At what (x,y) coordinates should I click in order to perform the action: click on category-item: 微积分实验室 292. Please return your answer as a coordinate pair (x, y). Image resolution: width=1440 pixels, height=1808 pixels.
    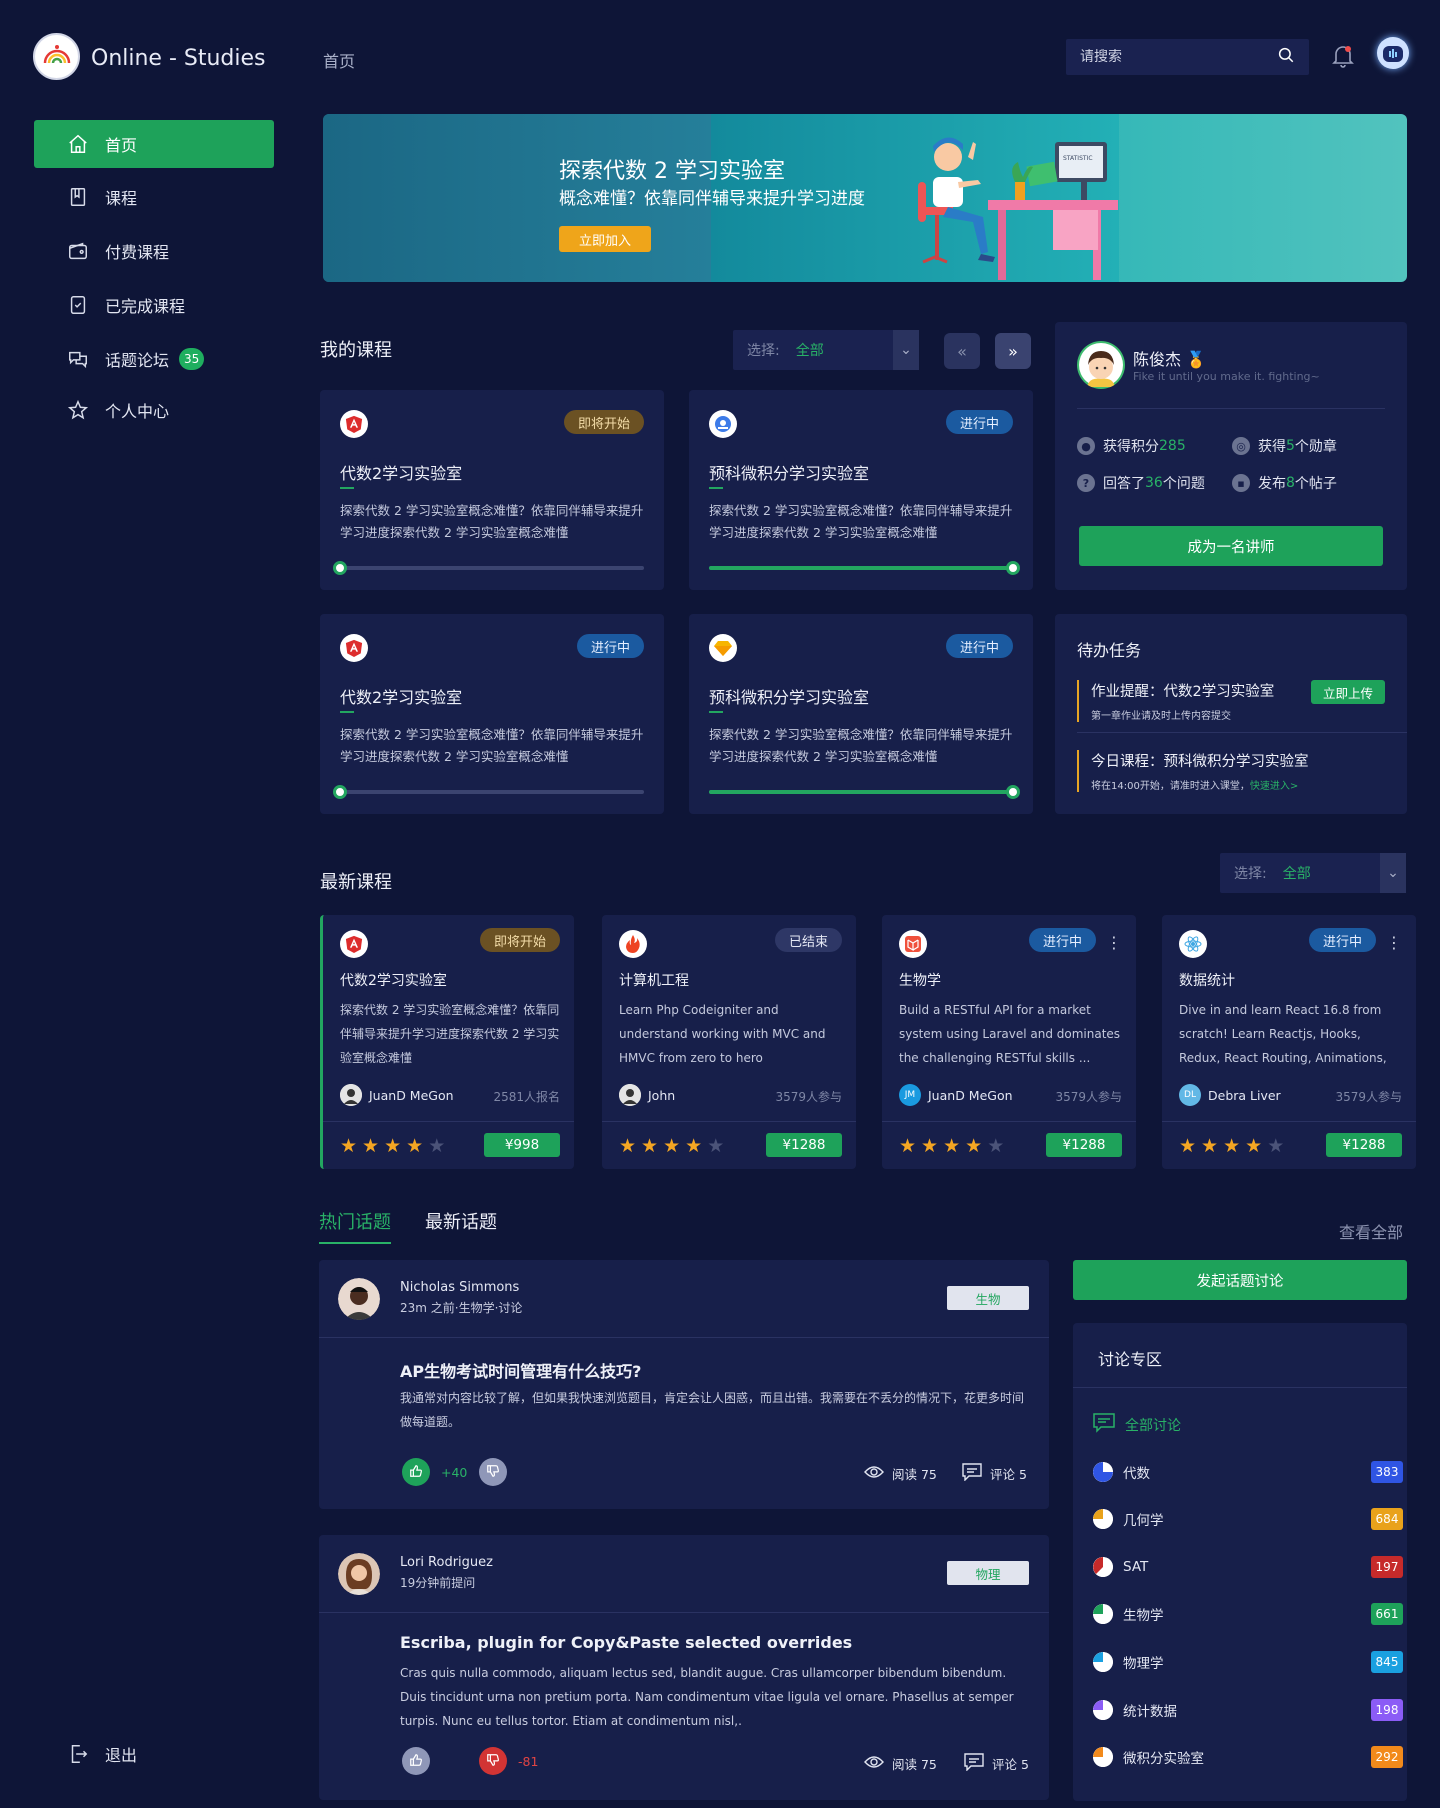
    Looking at the image, I should click on (1248, 1757).